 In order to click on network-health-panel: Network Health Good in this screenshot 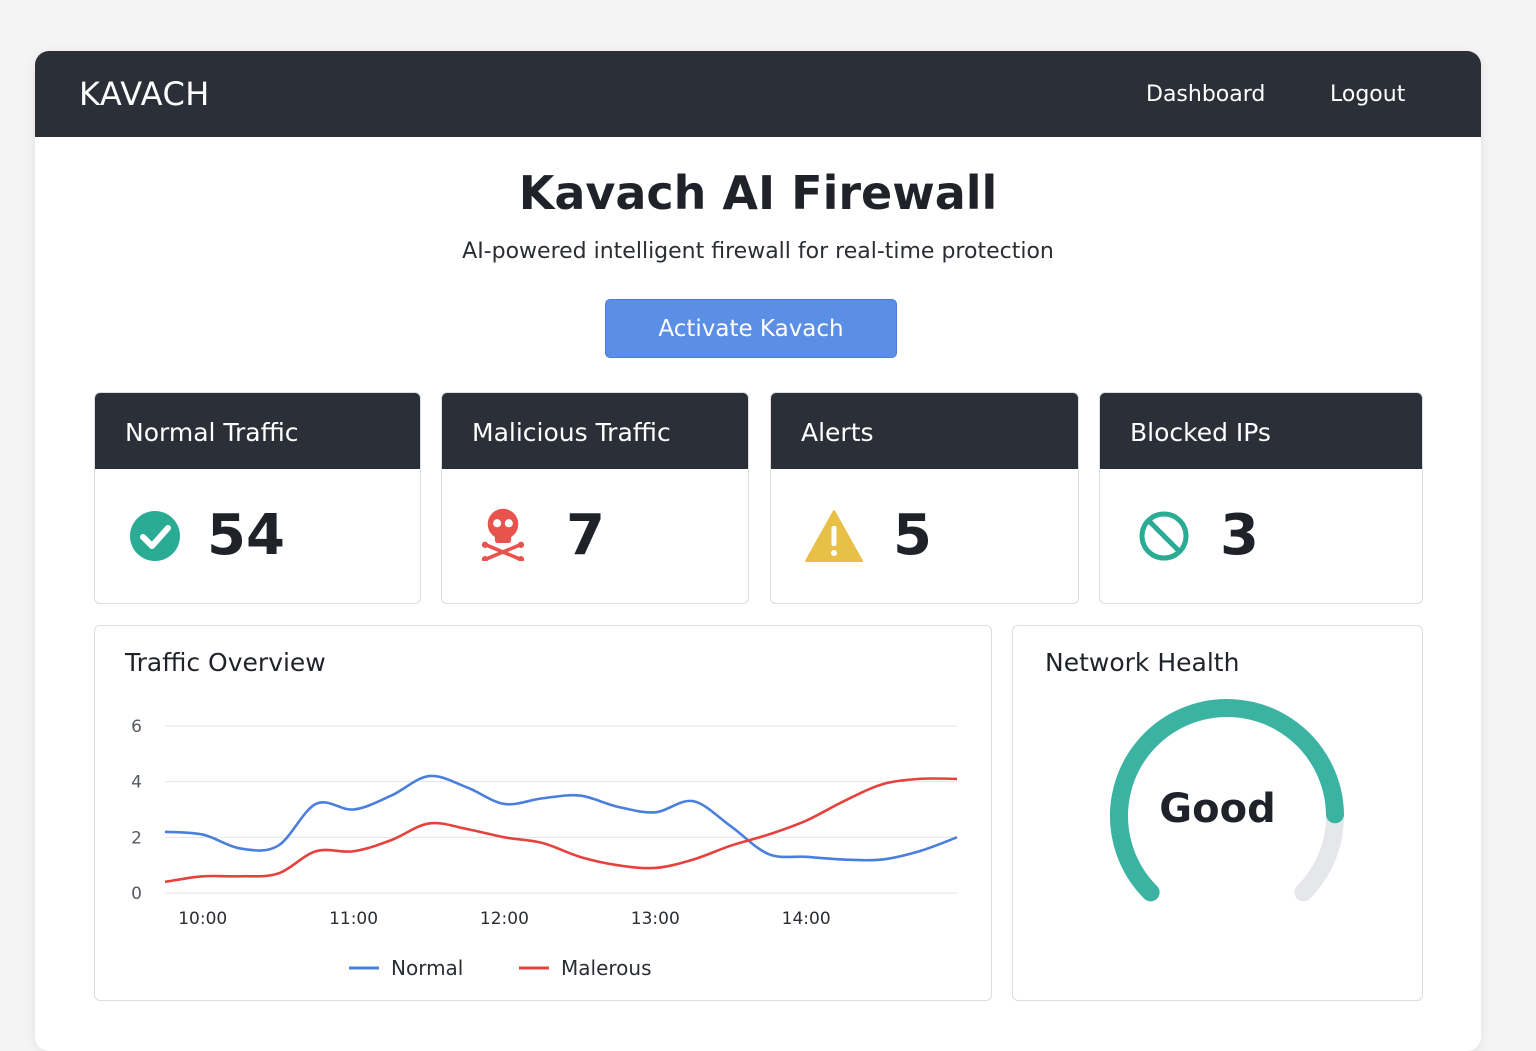, I will do `click(1217, 813)`.